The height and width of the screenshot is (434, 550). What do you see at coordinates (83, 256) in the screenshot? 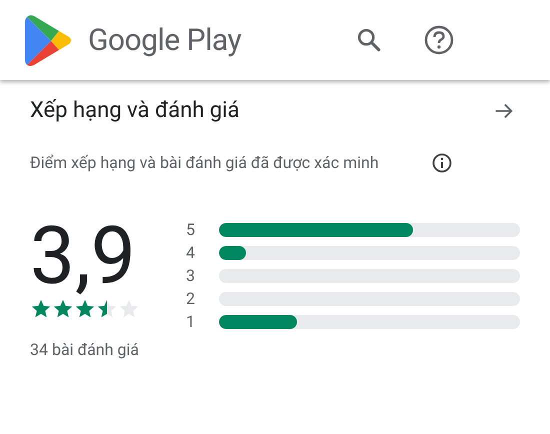
I see `average-rating: 3,9` at bounding box center [83, 256].